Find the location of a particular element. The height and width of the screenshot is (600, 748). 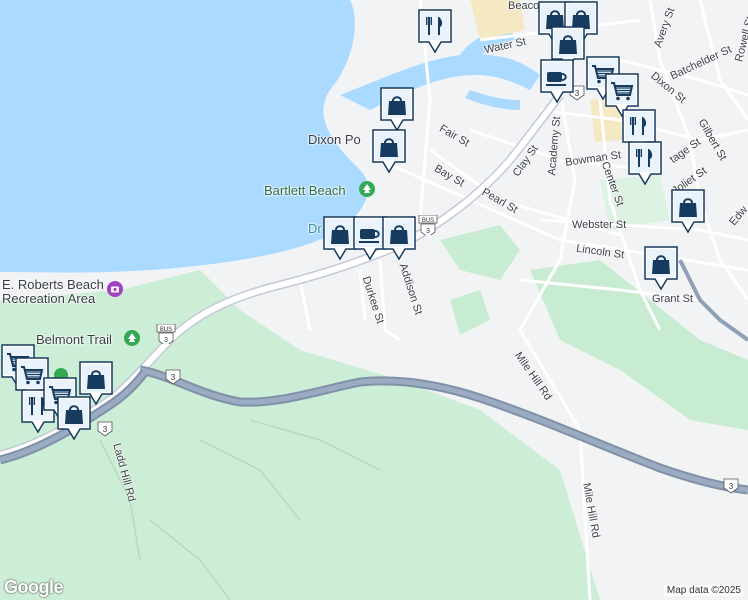

label-grant-st: Grant St is located at coordinates (672, 299).